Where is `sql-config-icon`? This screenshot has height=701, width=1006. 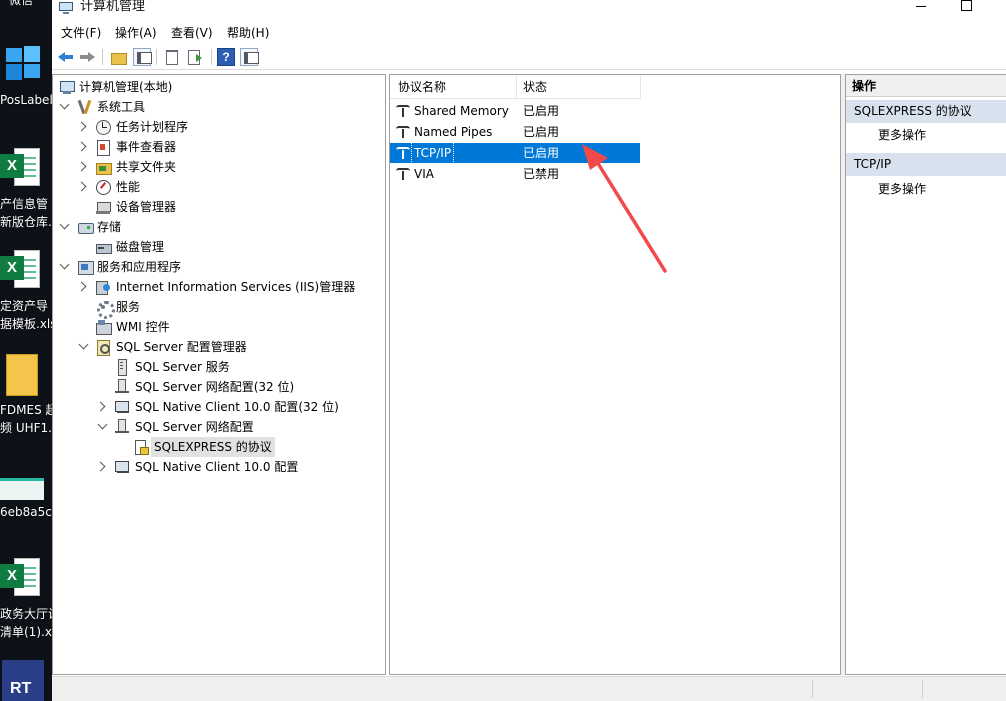 sql-config-icon is located at coordinates (103, 347).